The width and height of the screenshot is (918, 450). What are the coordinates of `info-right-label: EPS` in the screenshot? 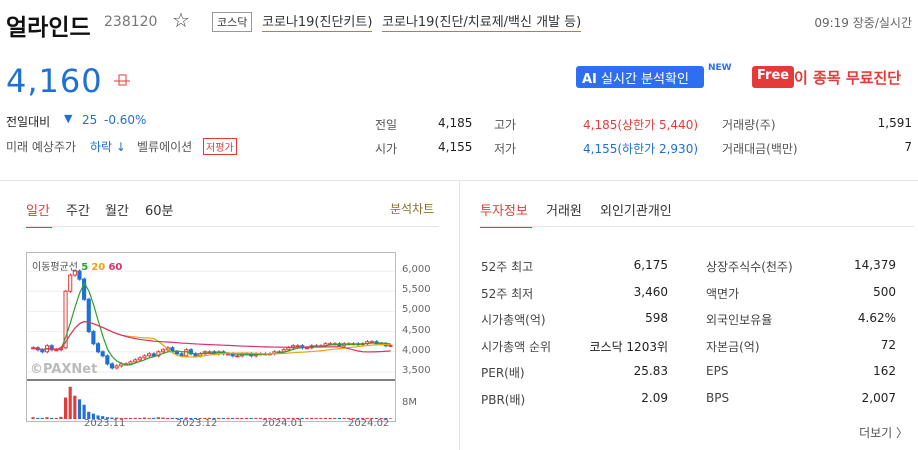 It's located at (717, 371).